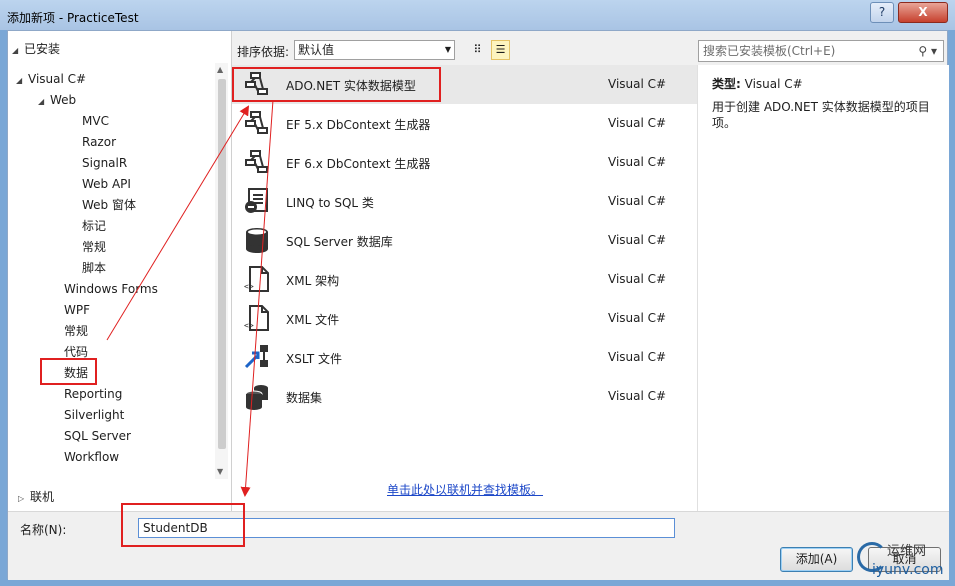 This screenshot has height=586, width=955. What do you see at coordinates (908, 570) in the screenshot?
I see `watermark-line2: iyunv.com` at bounding box center [908, 570].